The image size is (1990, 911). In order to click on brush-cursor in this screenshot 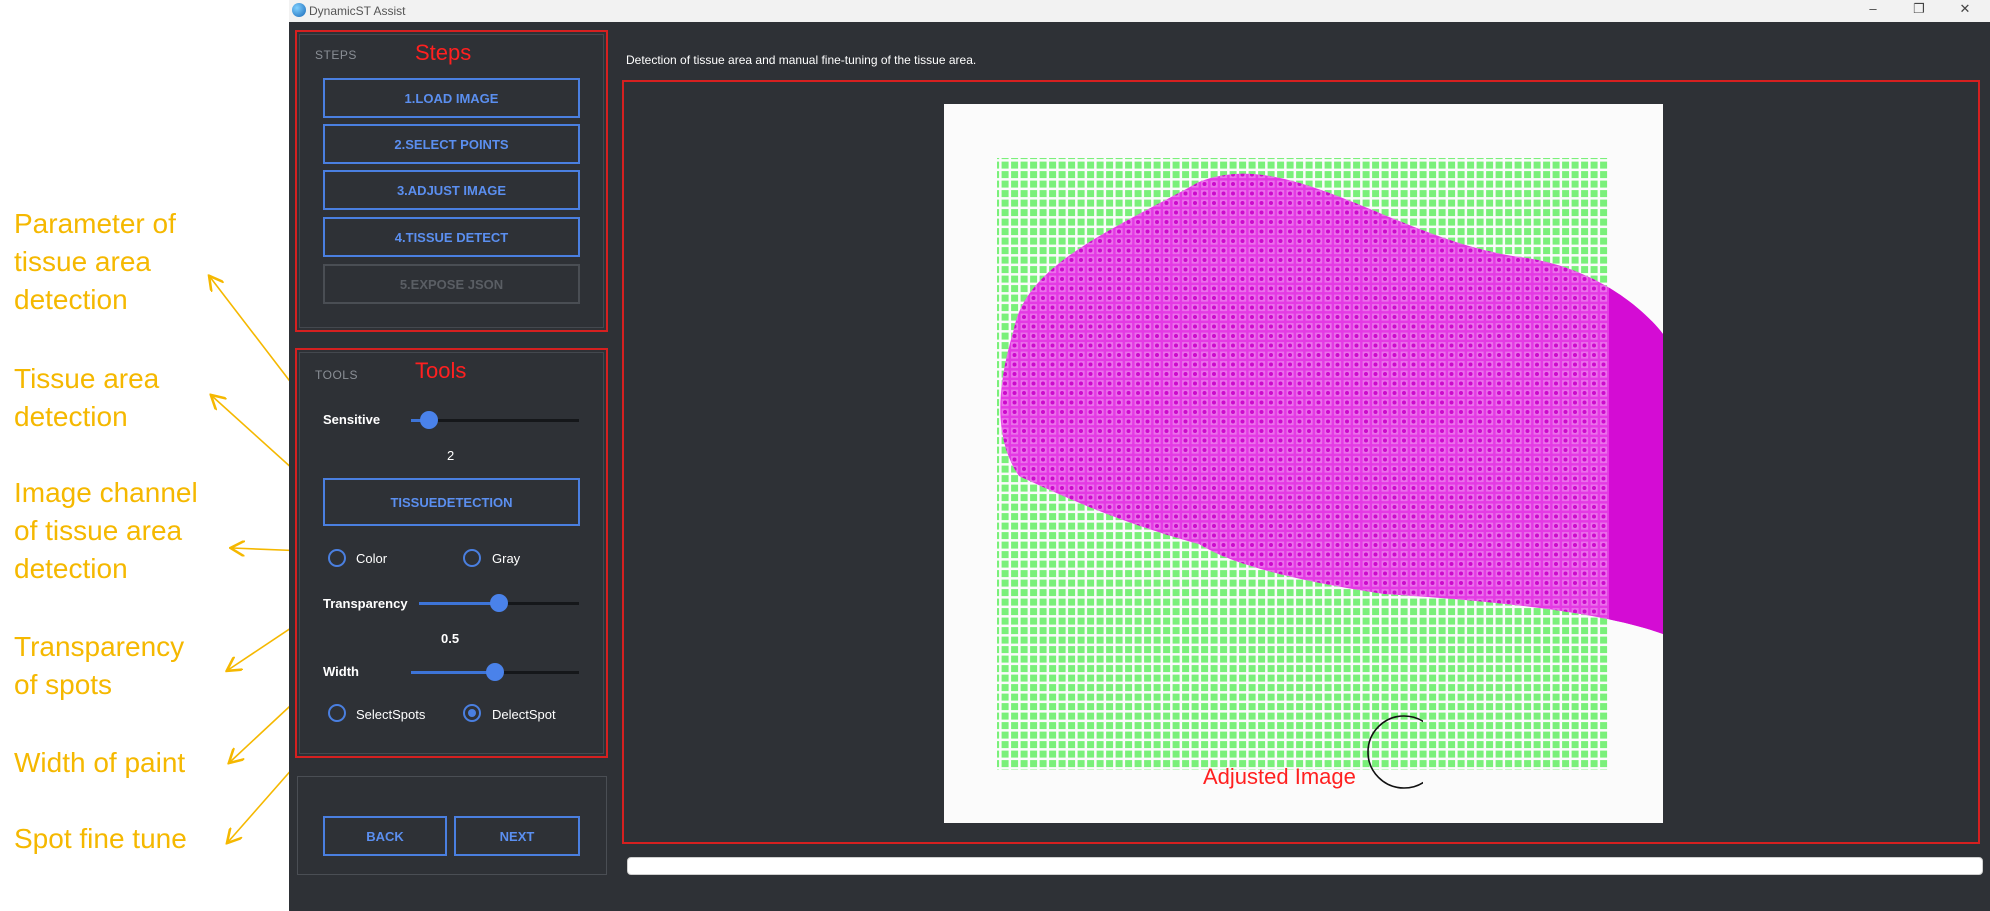, I will do `click(1395, 752)`.